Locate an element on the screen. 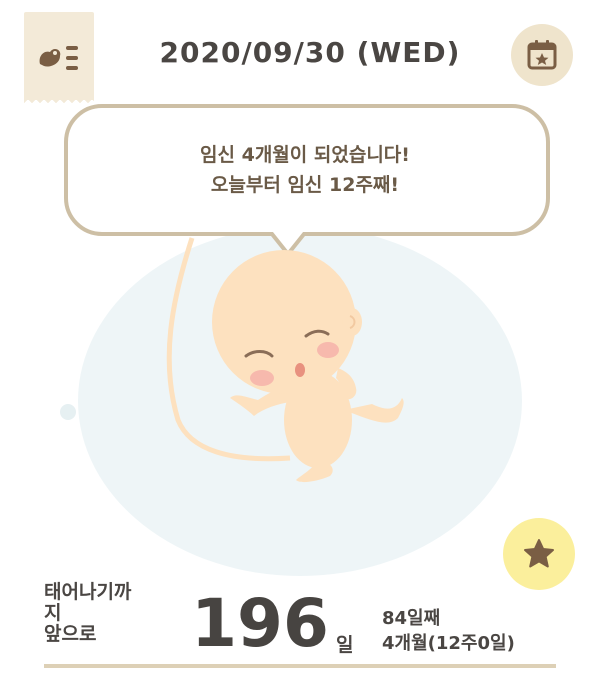  star-icon is located at coordinates (539, 553).